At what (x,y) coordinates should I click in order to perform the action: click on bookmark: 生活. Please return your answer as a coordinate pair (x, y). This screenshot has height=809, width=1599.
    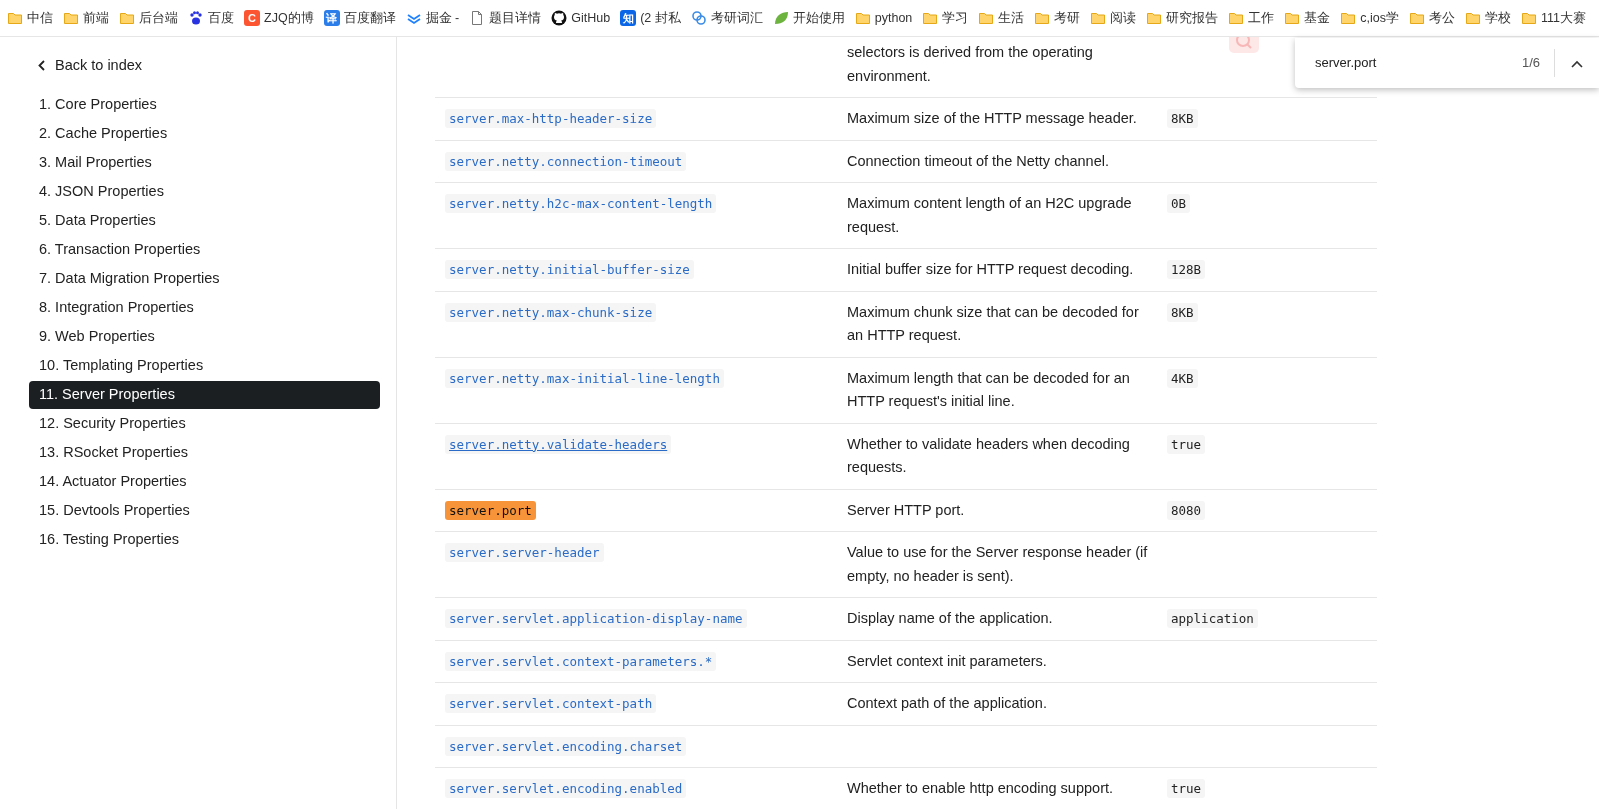
    Looking at the image, I should click on (1001, 18).